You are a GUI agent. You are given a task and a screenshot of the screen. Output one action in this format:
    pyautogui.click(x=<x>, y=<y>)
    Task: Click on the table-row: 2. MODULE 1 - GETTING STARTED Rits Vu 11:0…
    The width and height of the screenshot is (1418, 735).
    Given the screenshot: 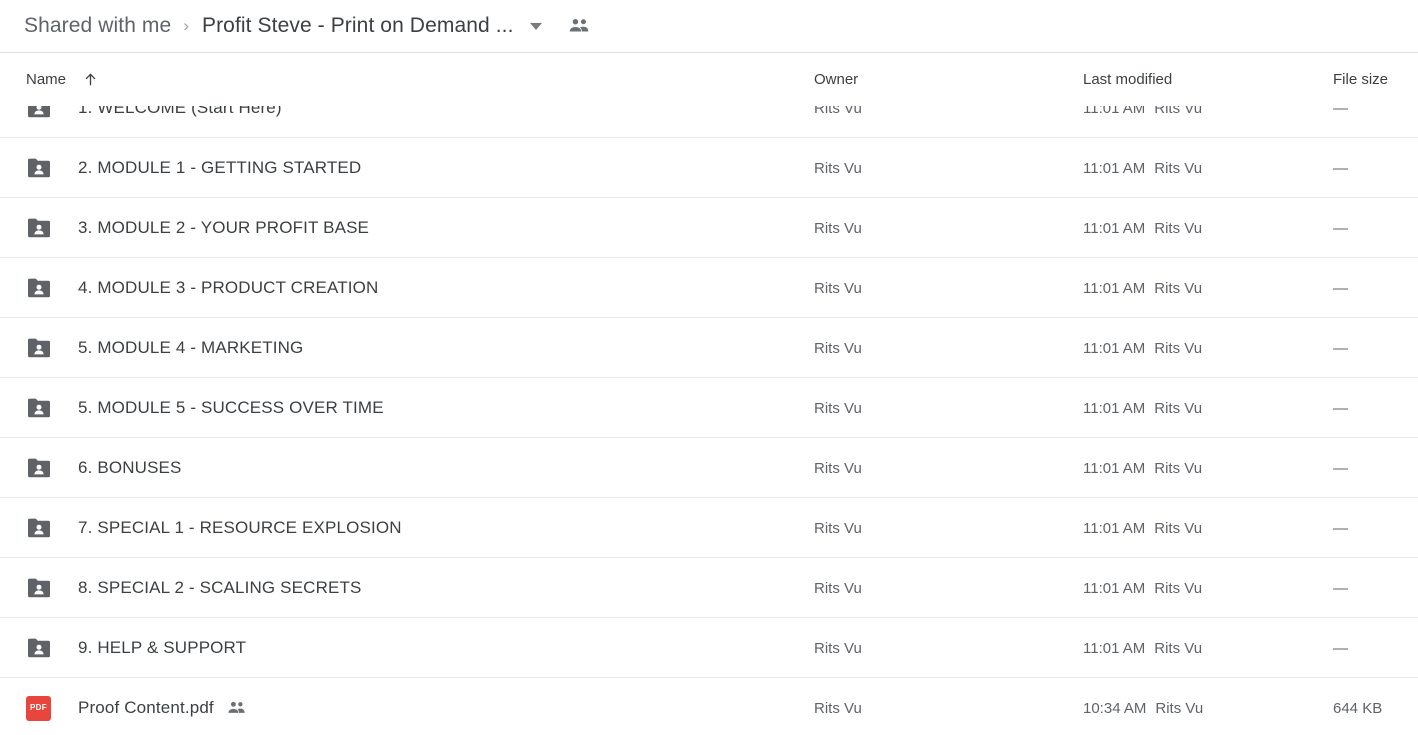 What is the action you would take?
    pyautogui.click(x=709, y=168)
    